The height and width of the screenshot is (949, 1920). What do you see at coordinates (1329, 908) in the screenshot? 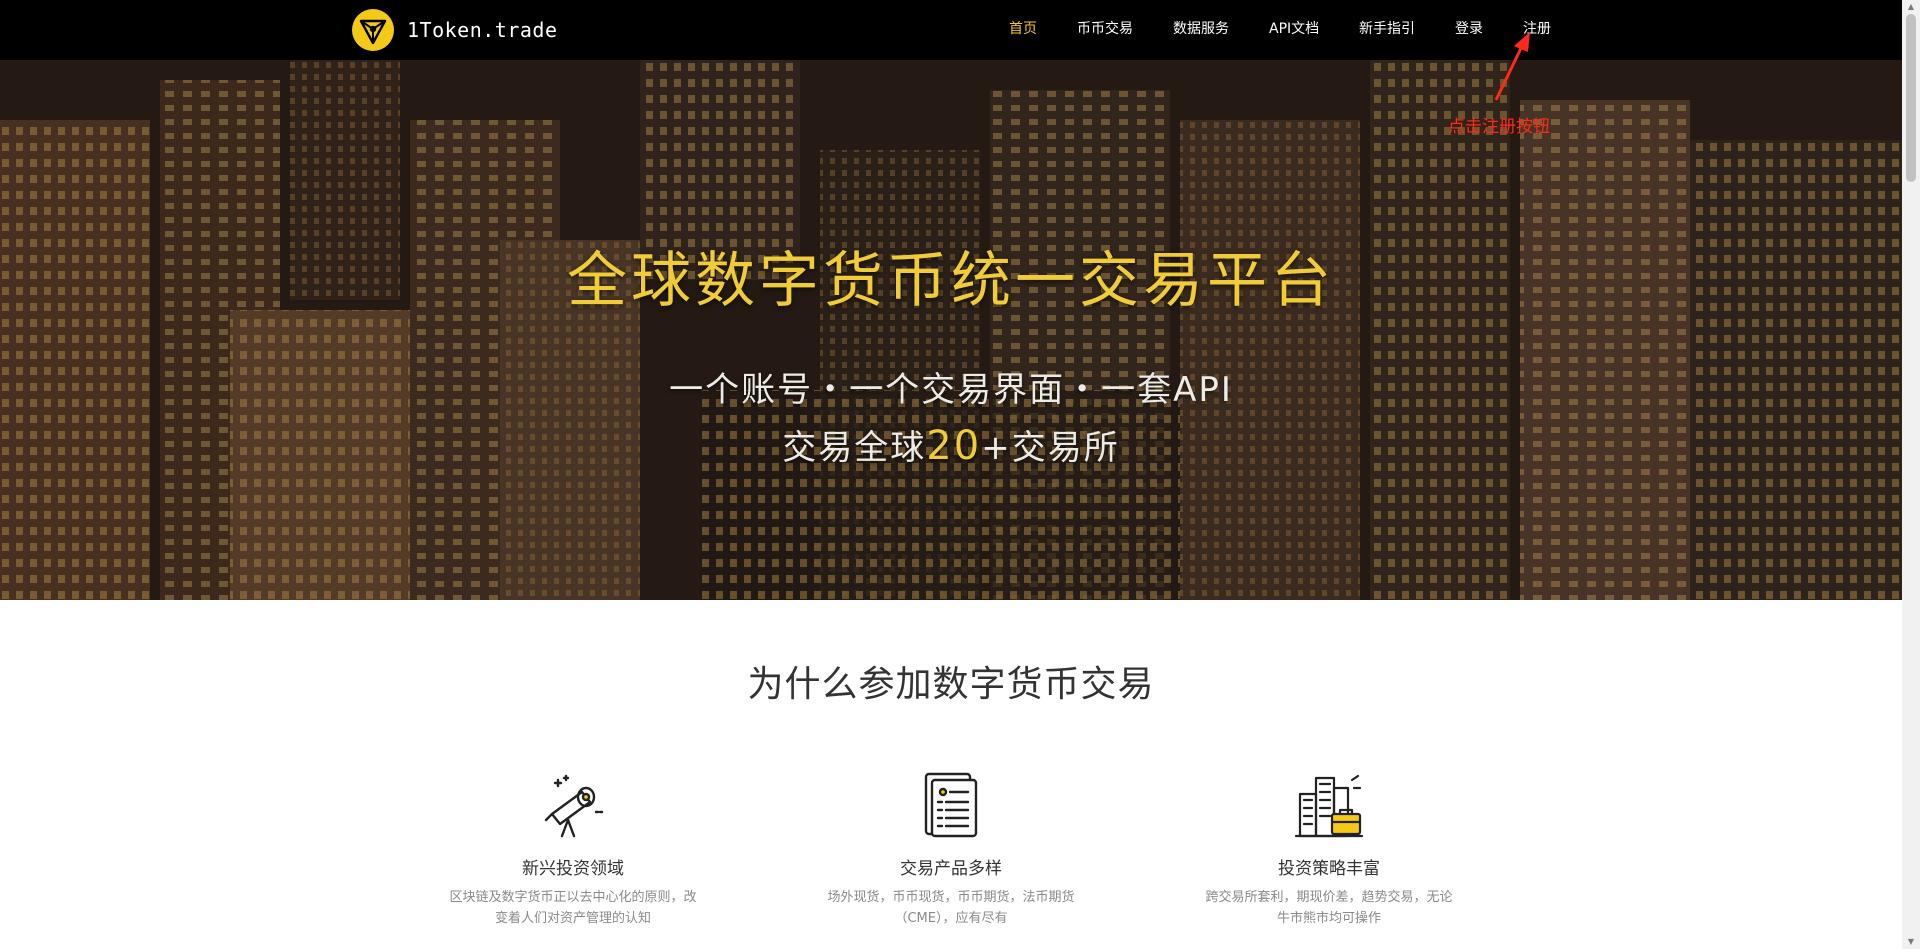
I see `feature-description: 跨交易所套利，期现价差，趋势交易，无论牛市熊市均可操作` at bounding box center [1329, 908].